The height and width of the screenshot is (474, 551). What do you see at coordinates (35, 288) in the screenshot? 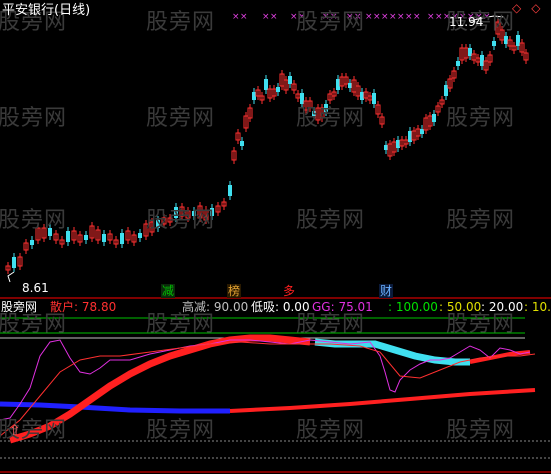
I see `price-low-label: 8.61` at bounding box center [35, 288].